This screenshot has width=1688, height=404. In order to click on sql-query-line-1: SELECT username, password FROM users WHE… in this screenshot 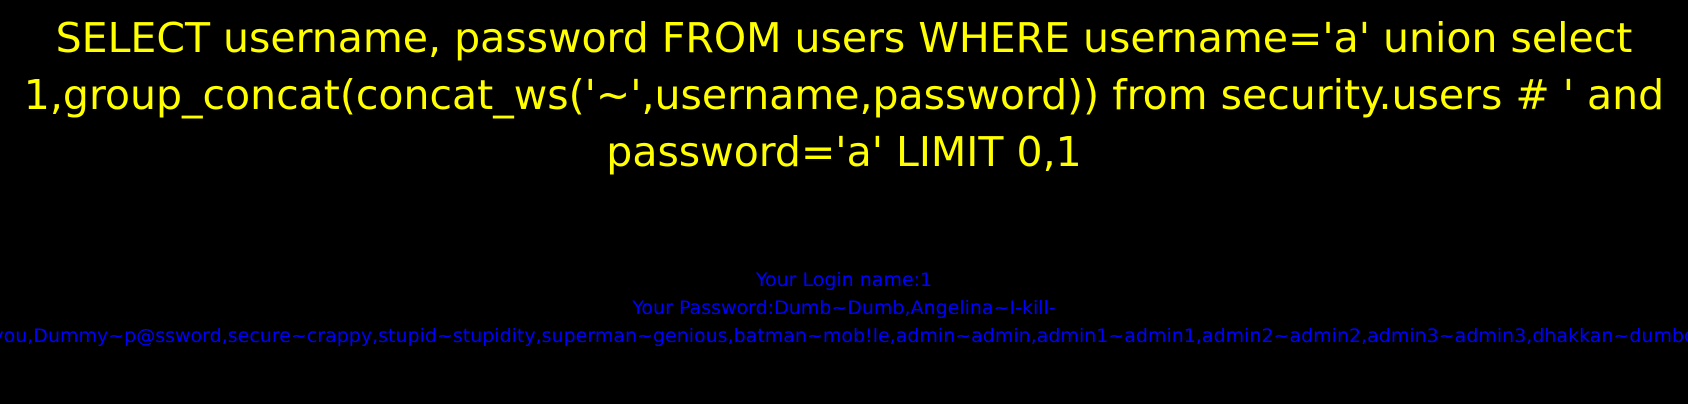, I will do `click(844, 38)`.